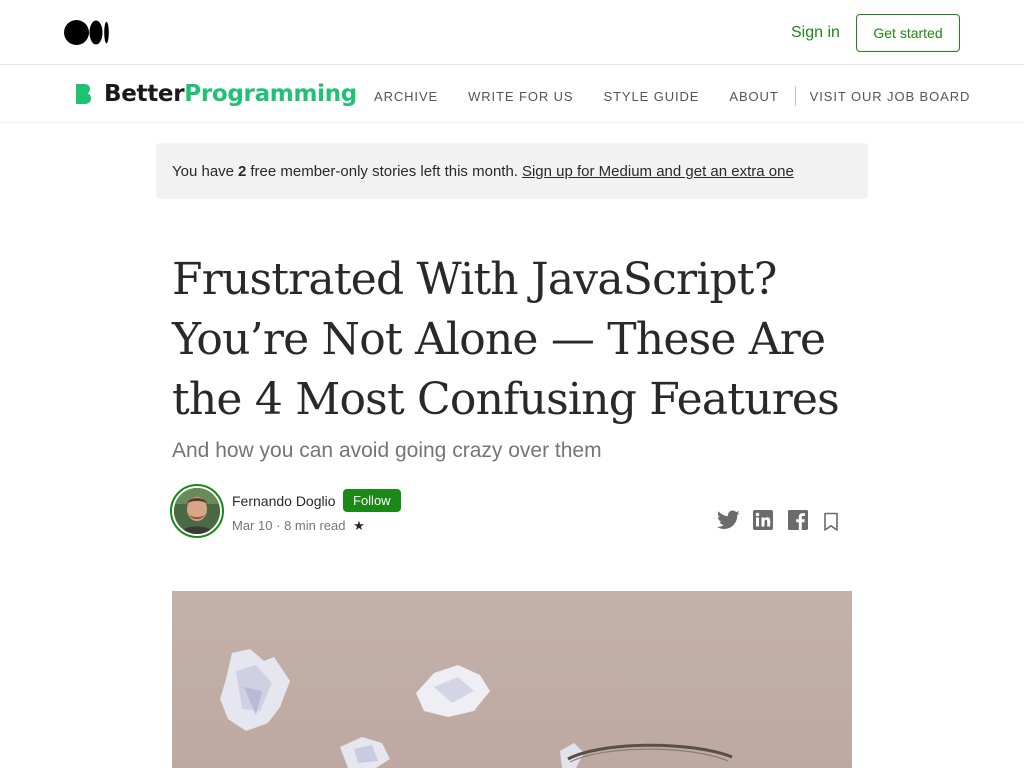 Image resolution: width=1024 pixels, height=768 pixels. What do you see at coordinates (652, 96) in the screenshot?
I see `nav-style-guide: STYLE GUIDE` at bounding box center [652, 96].